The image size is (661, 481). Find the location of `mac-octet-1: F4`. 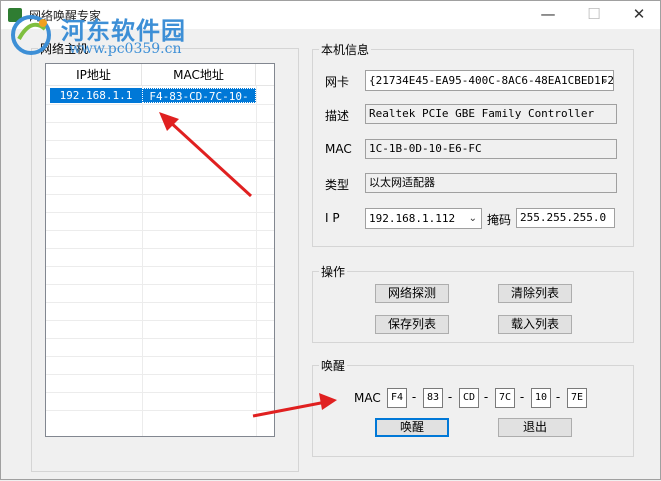

mac-octet-1: F4 is located at coordinates (397, 398).